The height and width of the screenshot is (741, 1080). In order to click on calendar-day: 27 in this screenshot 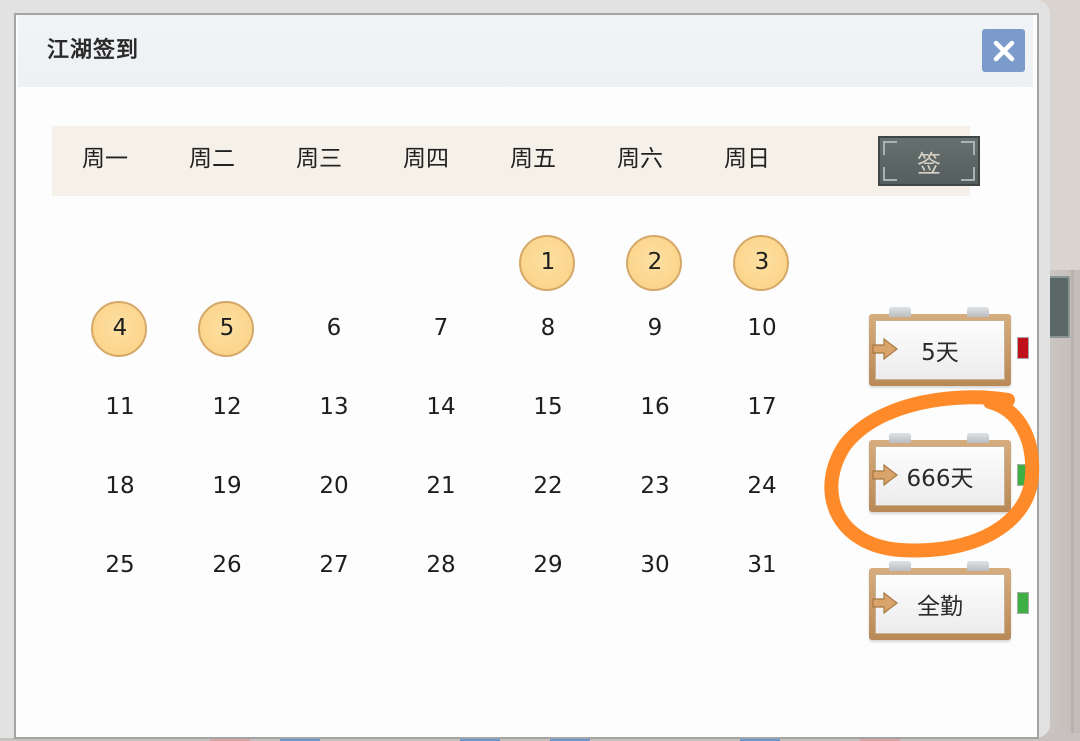, I will do `click(334, 567)`.